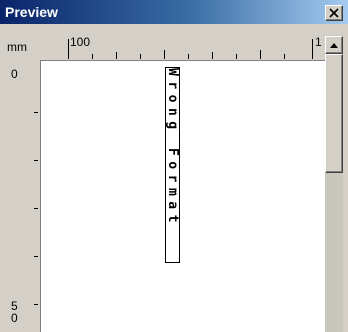 This screenshot has height=332, width=348. I want to click on arrow-up-icon, so click(334, 45).